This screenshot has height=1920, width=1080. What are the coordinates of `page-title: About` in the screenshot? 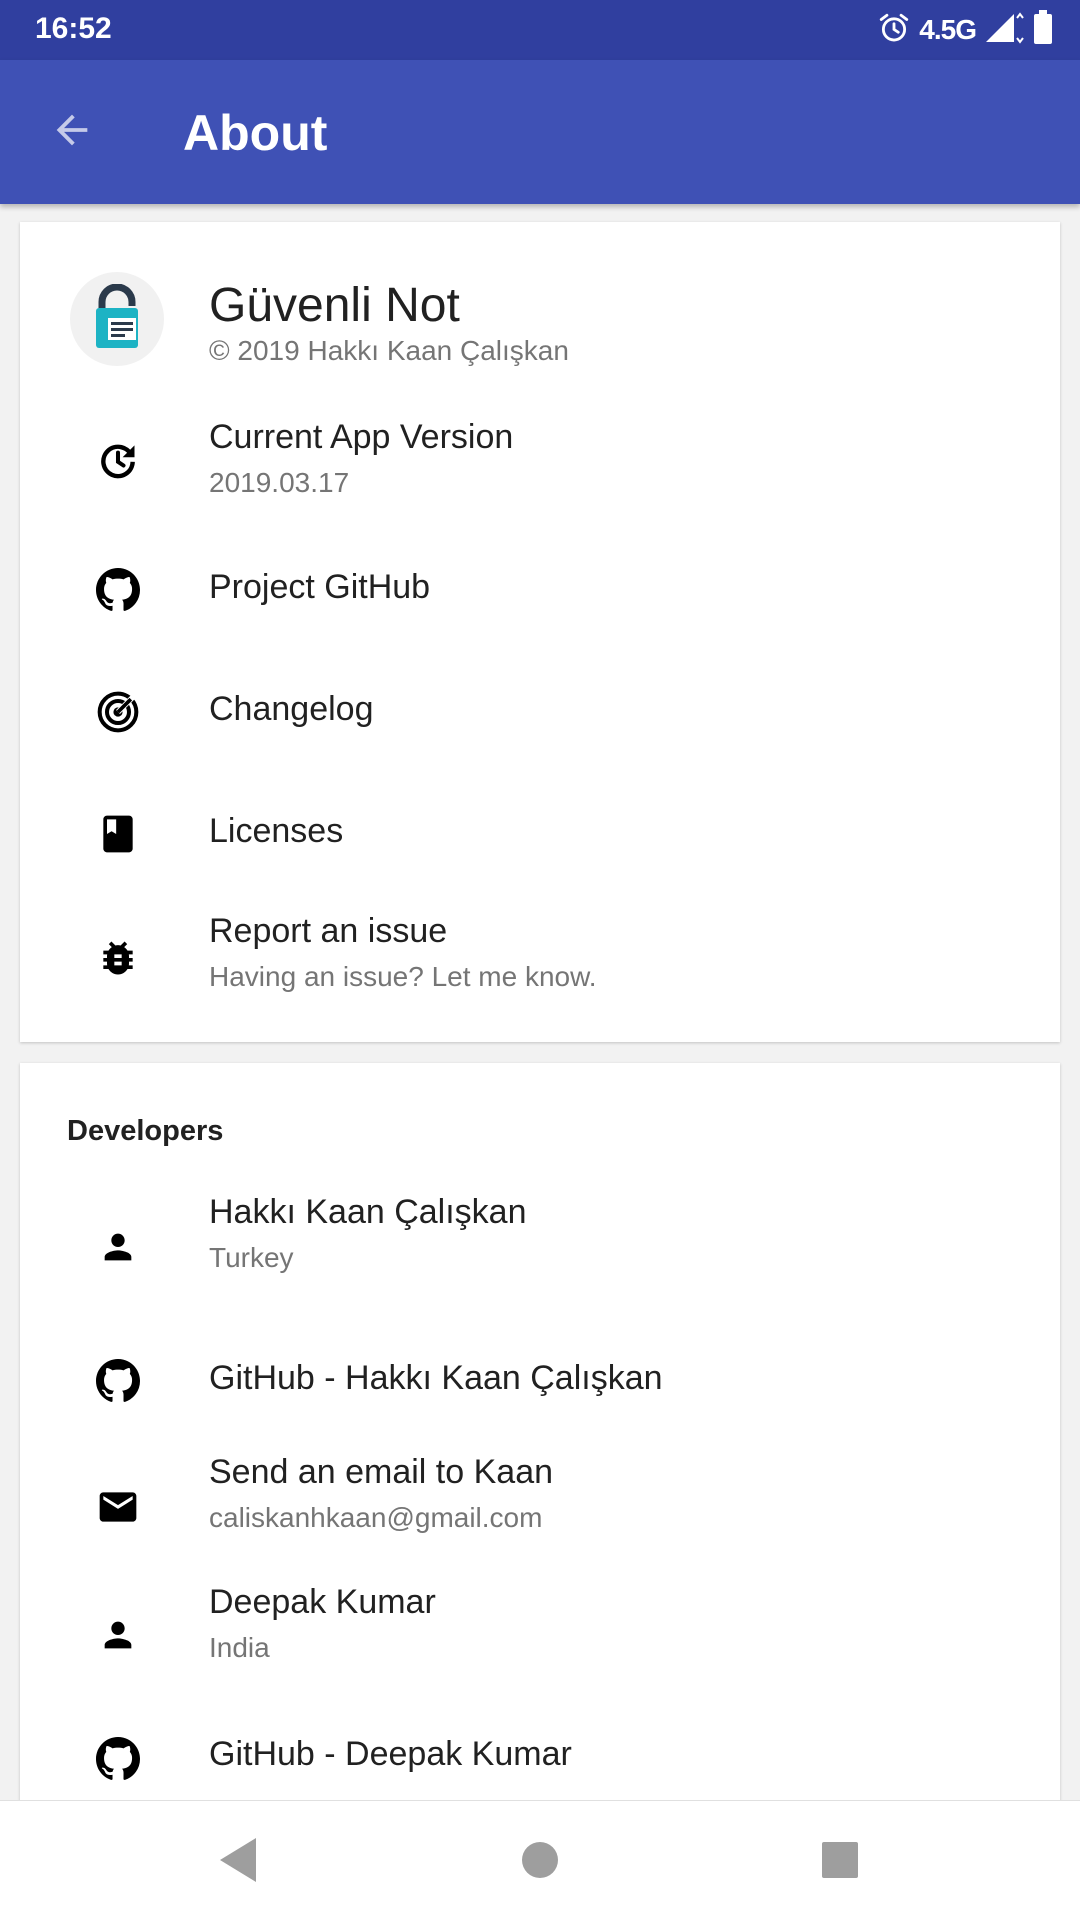 It's located at (255, 133).